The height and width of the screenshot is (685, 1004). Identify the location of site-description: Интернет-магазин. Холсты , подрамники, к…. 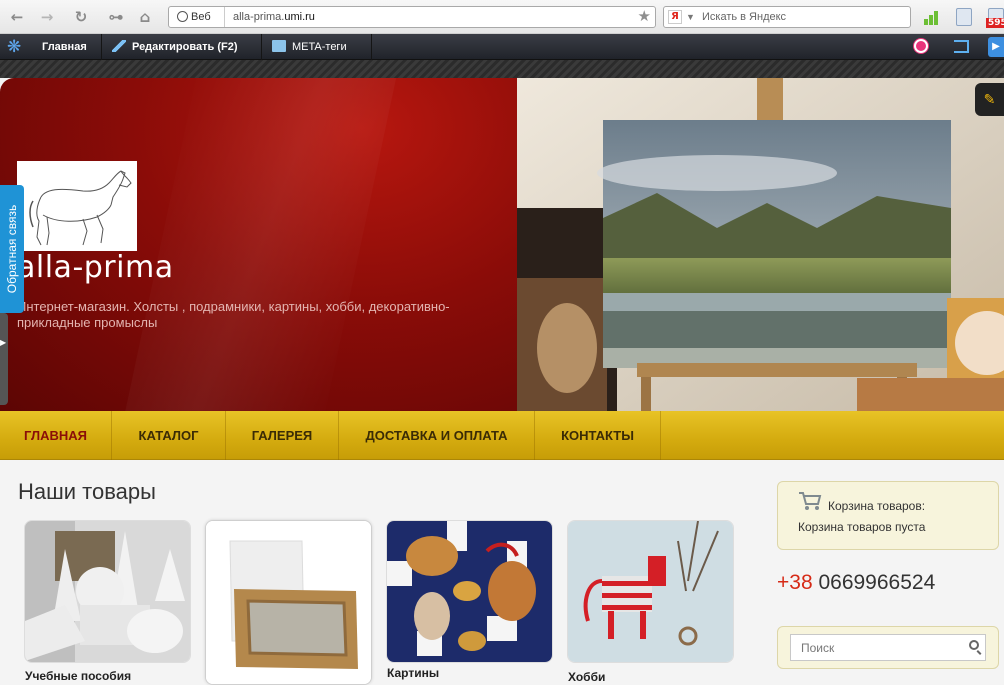
(233, 314).